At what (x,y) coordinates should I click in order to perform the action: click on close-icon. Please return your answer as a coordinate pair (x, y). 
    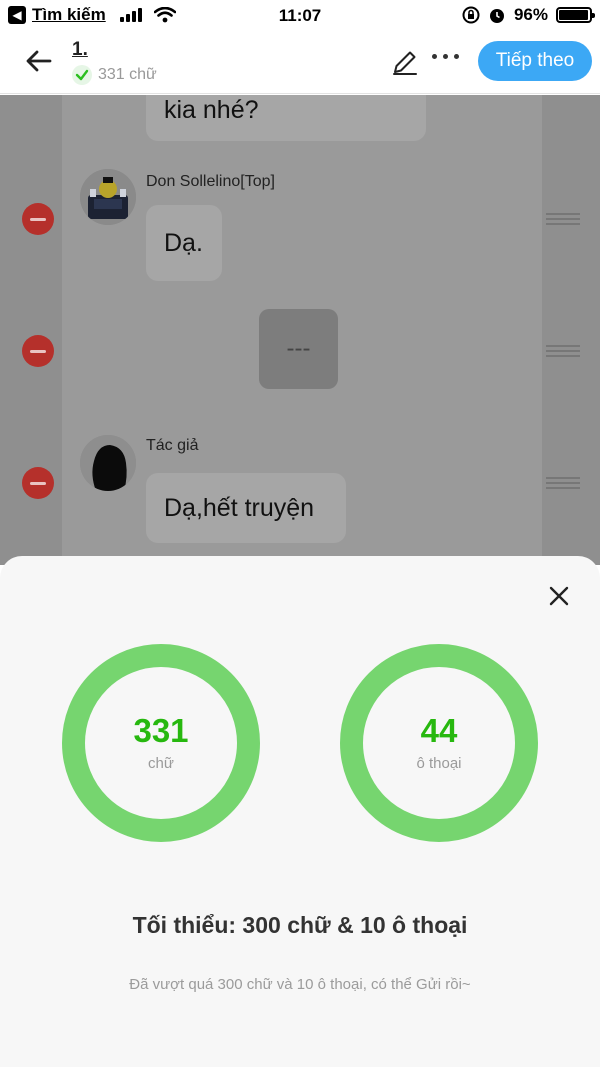
    Looking at the image, I should click on (559, 596).